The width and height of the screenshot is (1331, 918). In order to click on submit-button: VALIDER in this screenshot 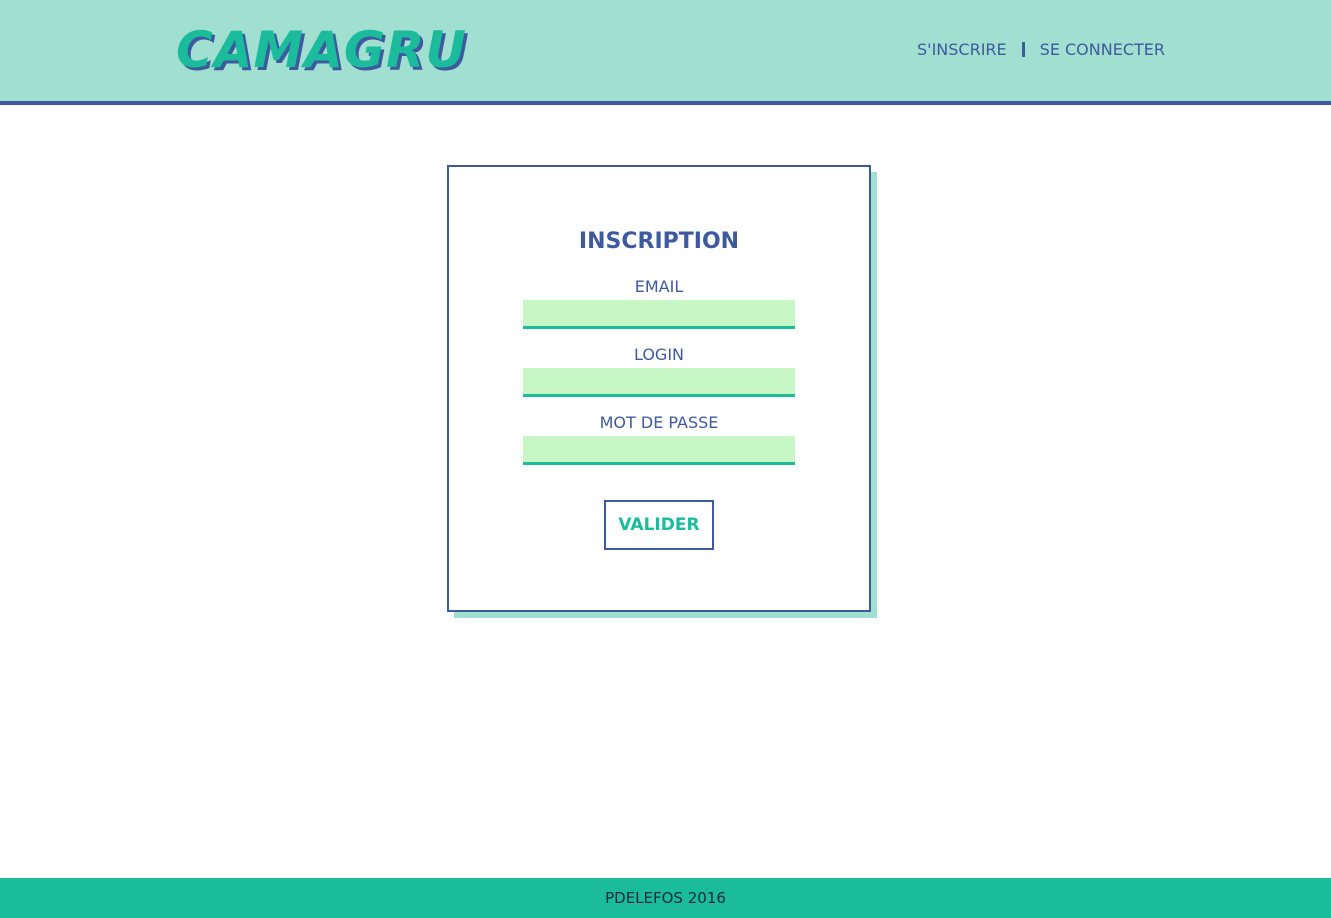, I will do `click(659, 525)`.